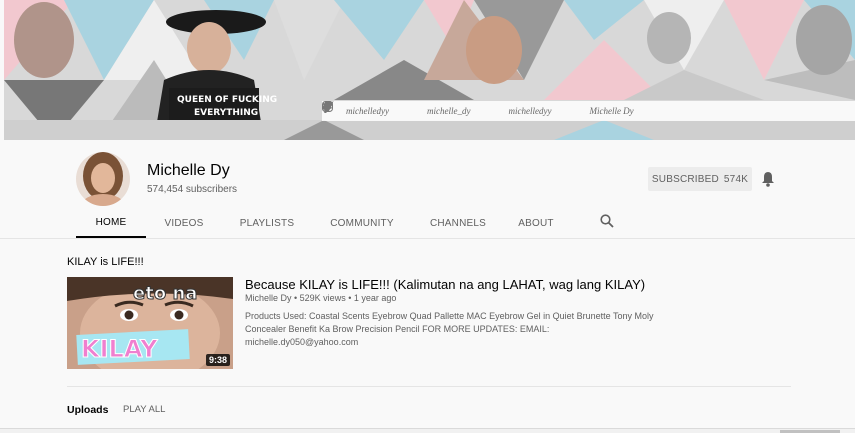 Image resolution: width=855 pixels, height=433 pixels. What do you see at coordinates (226, 113) in the screenshot?
I see `svg-text: EVERYTHING` at bounding box center [226, 113].